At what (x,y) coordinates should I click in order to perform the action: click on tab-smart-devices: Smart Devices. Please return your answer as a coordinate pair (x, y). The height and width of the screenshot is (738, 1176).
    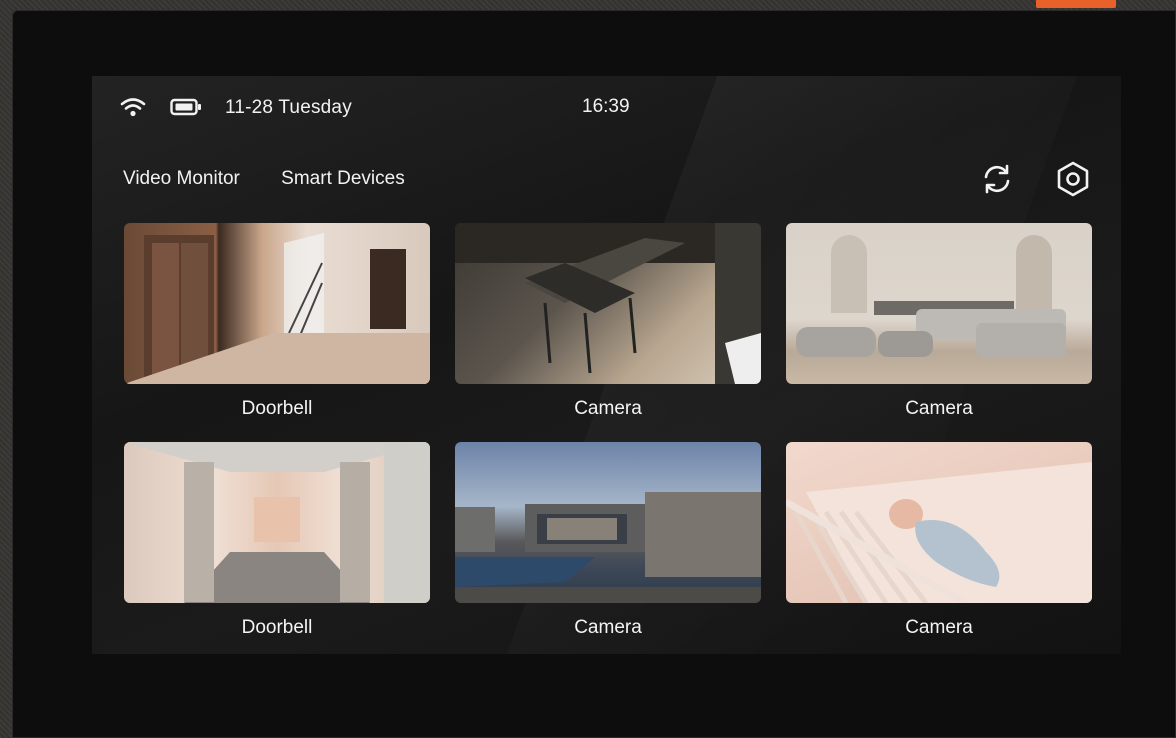
    Looking at the image, I should click on (343, 178).